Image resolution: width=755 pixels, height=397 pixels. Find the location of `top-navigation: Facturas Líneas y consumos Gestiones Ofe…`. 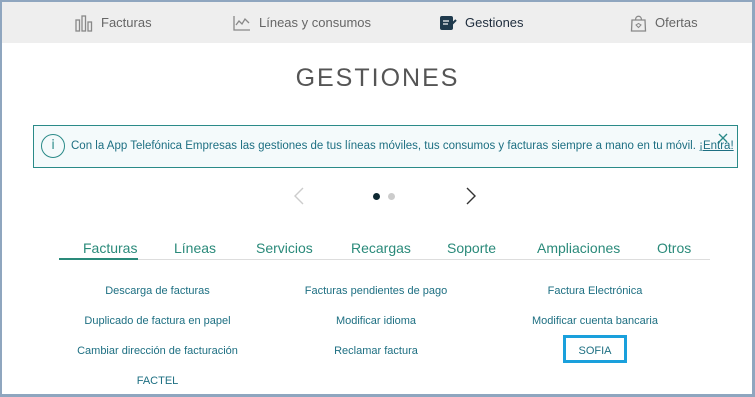

top-navigation: Facturas Líneas y consumos Gestiones Ofe… is located at coordinates (377, 22).